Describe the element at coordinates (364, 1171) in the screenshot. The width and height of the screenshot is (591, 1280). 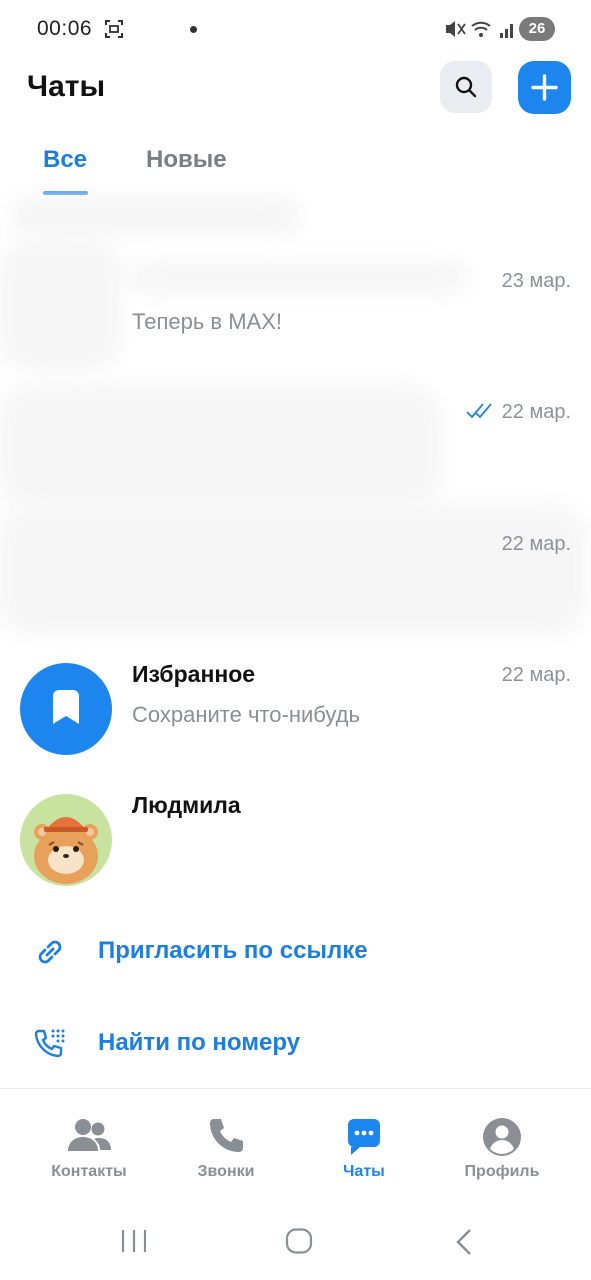
I see `nav-label-chats: Чаты` at that location.